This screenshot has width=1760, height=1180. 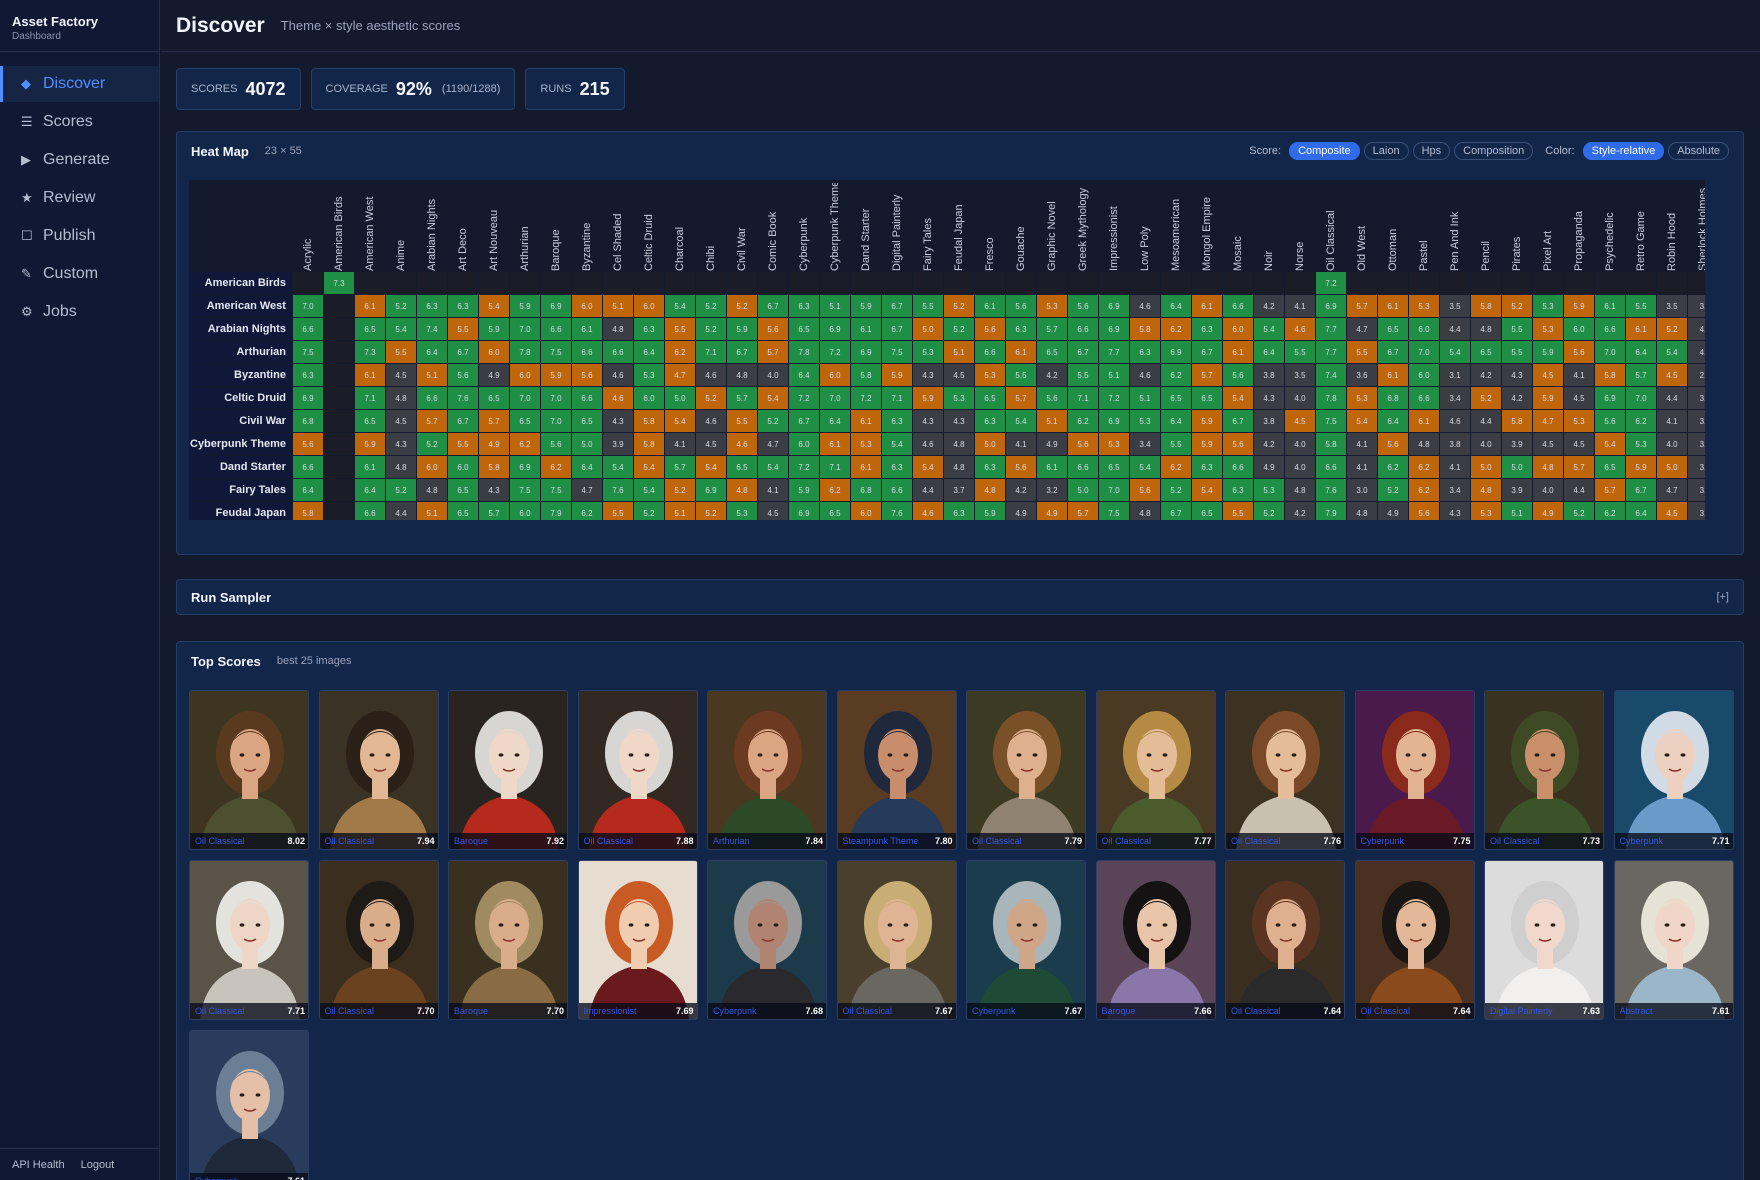 What do you see at coordinates (680, 226) in the screenshot?
I see `column-header: Charcoal` at bounding box center [680, 226].